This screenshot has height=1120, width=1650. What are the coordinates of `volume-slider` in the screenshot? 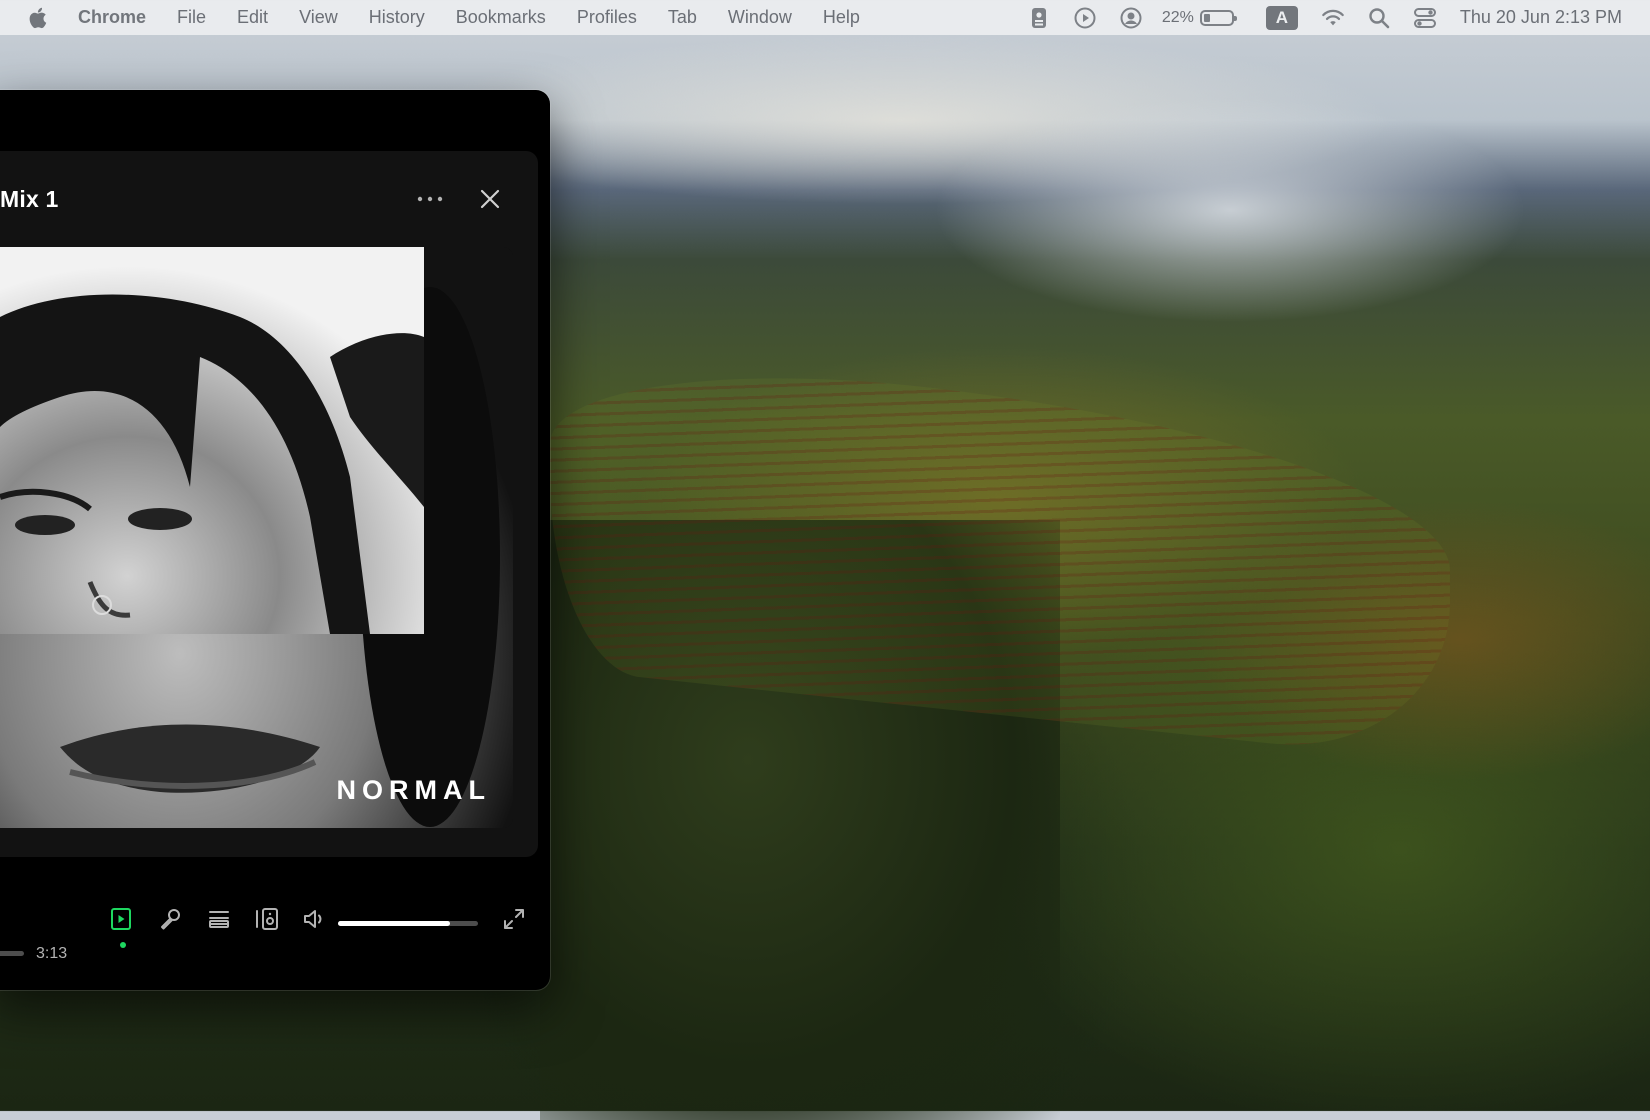 It's located at (408, 923).